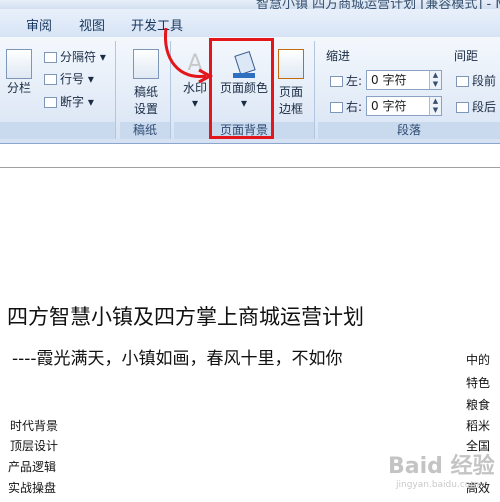  Describe the element at coordinates (250, 4) in the screenshot. I see `title-bar: 智慧小镇 四方商城运营计划 [兼容模式] - Microsoft` at that location.